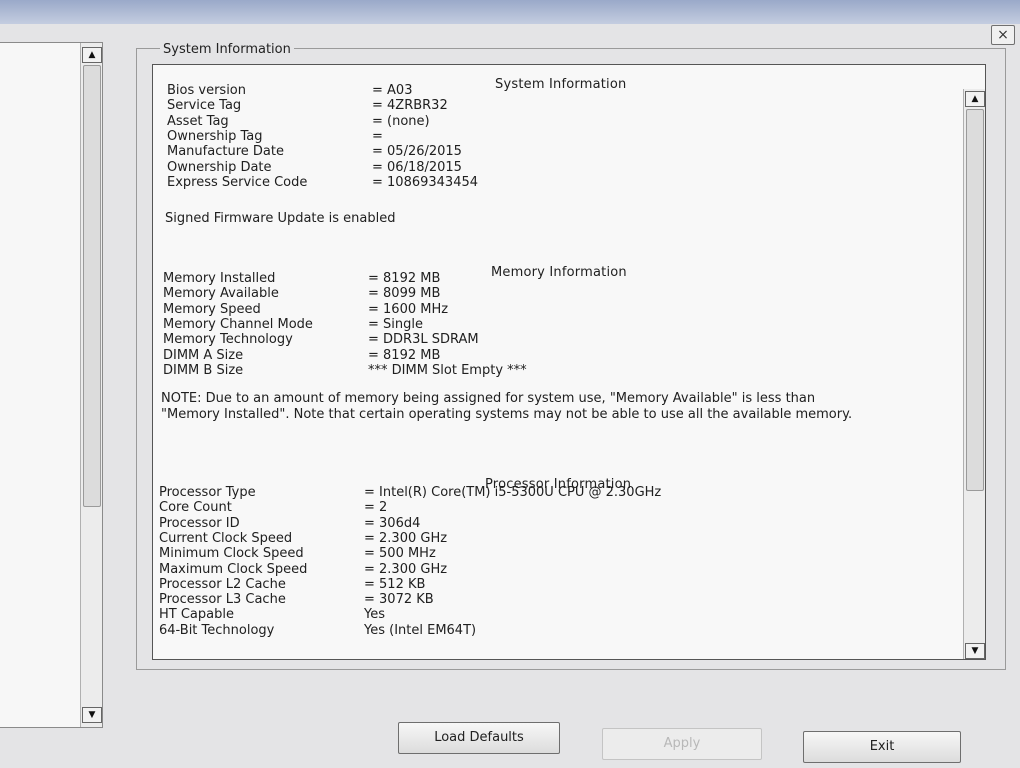 The height and width of the screenshot is (768, 1020). I want to click on memory-info-row: Memory Available = 8099 MB, so click(483, 293).